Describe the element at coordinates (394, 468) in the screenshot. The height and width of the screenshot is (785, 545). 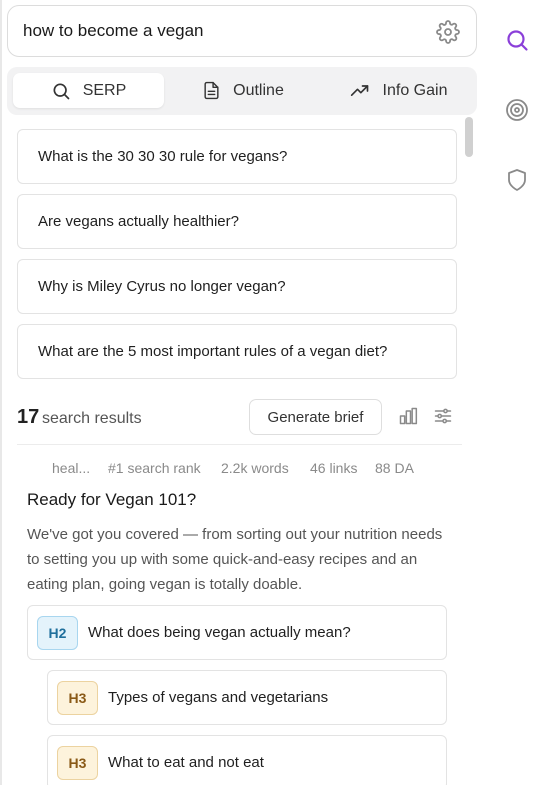
I see `result-da: 88 DA` at that location.